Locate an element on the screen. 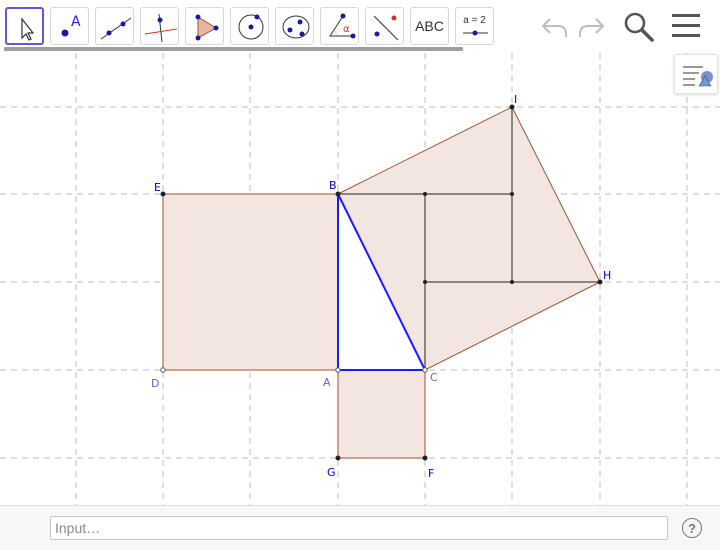 The image size is (720, 550). undo-button is located at coordinates (554, 28).